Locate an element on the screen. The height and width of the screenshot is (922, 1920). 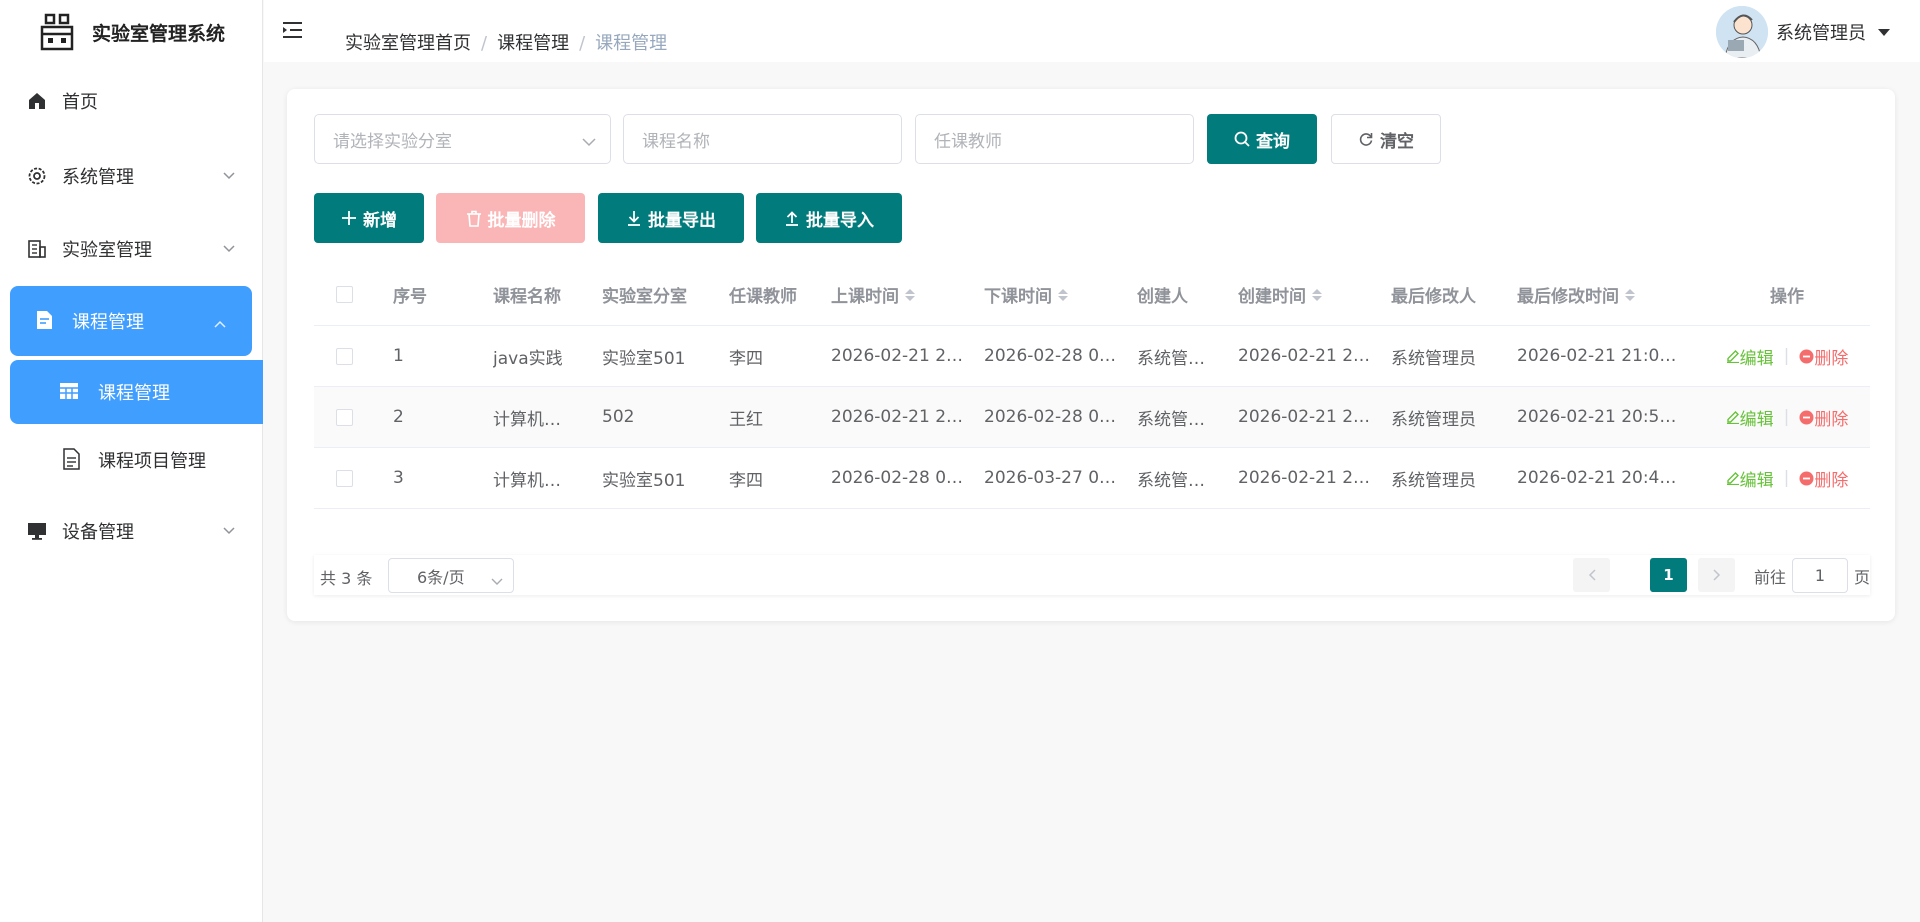
sidebar-subitem-course-management: 课程管理 is located at coordinates (136, 392).